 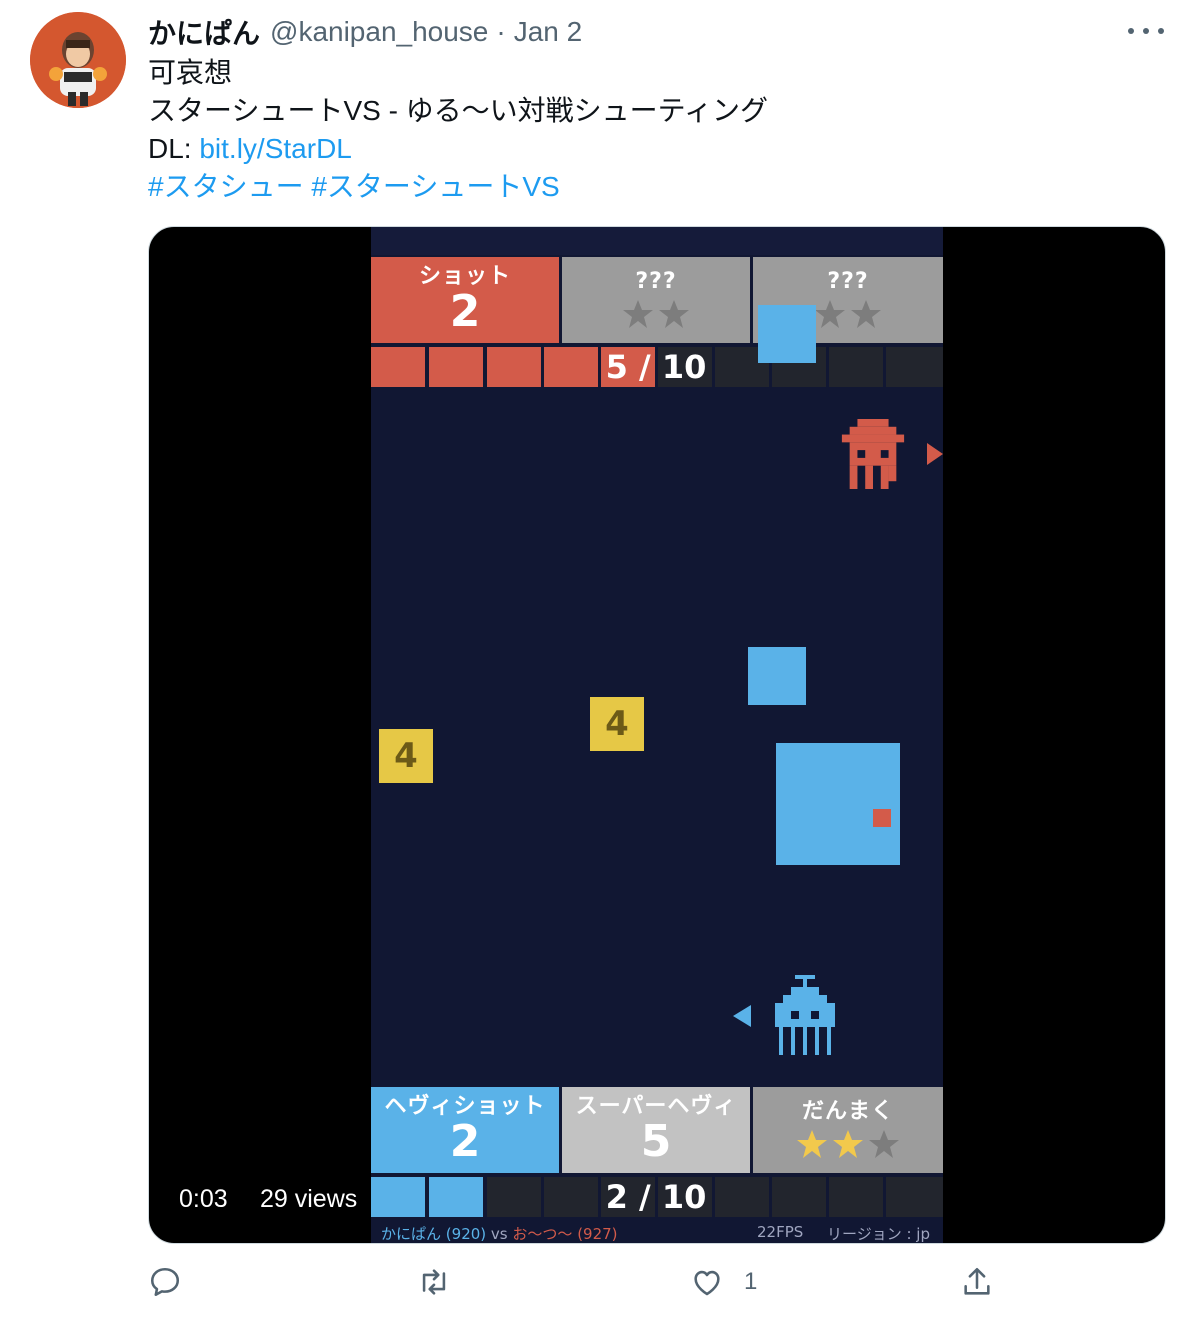 I want to click on hashtag-link: #スターシュートVS, so click(x=435, y=186).